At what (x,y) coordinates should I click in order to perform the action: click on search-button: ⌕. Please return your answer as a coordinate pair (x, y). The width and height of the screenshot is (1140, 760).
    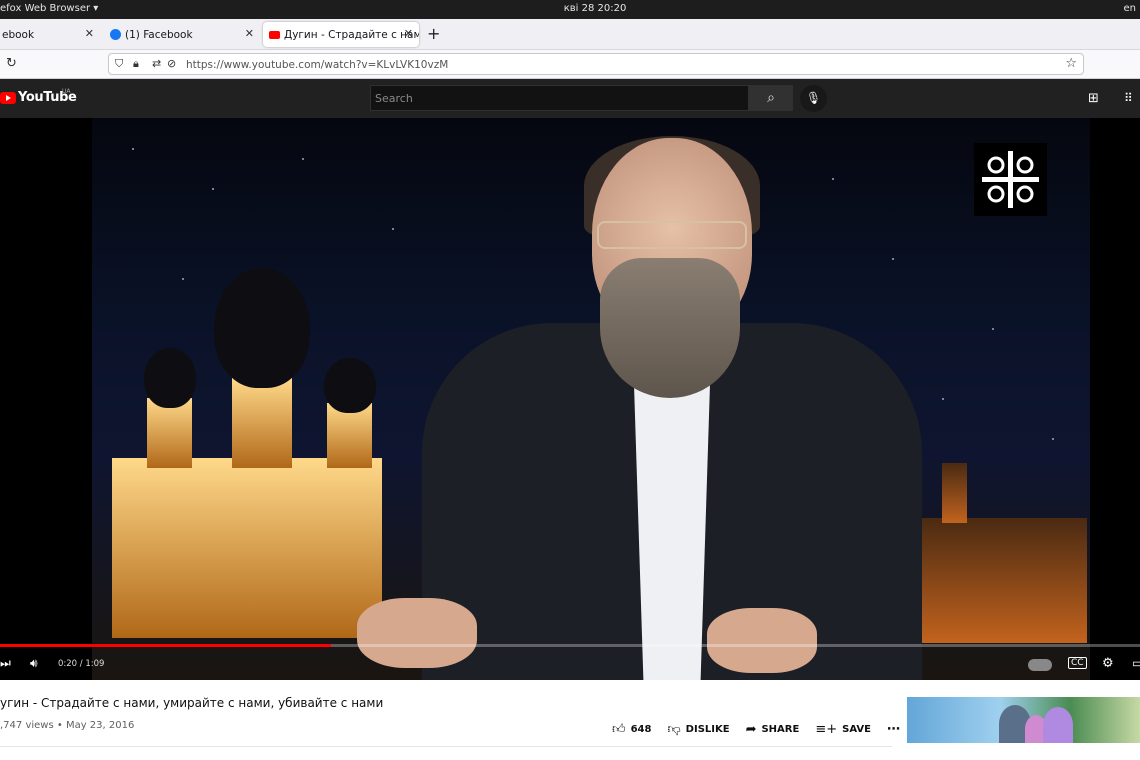
    Looking at the image, I should click on (771, 98).